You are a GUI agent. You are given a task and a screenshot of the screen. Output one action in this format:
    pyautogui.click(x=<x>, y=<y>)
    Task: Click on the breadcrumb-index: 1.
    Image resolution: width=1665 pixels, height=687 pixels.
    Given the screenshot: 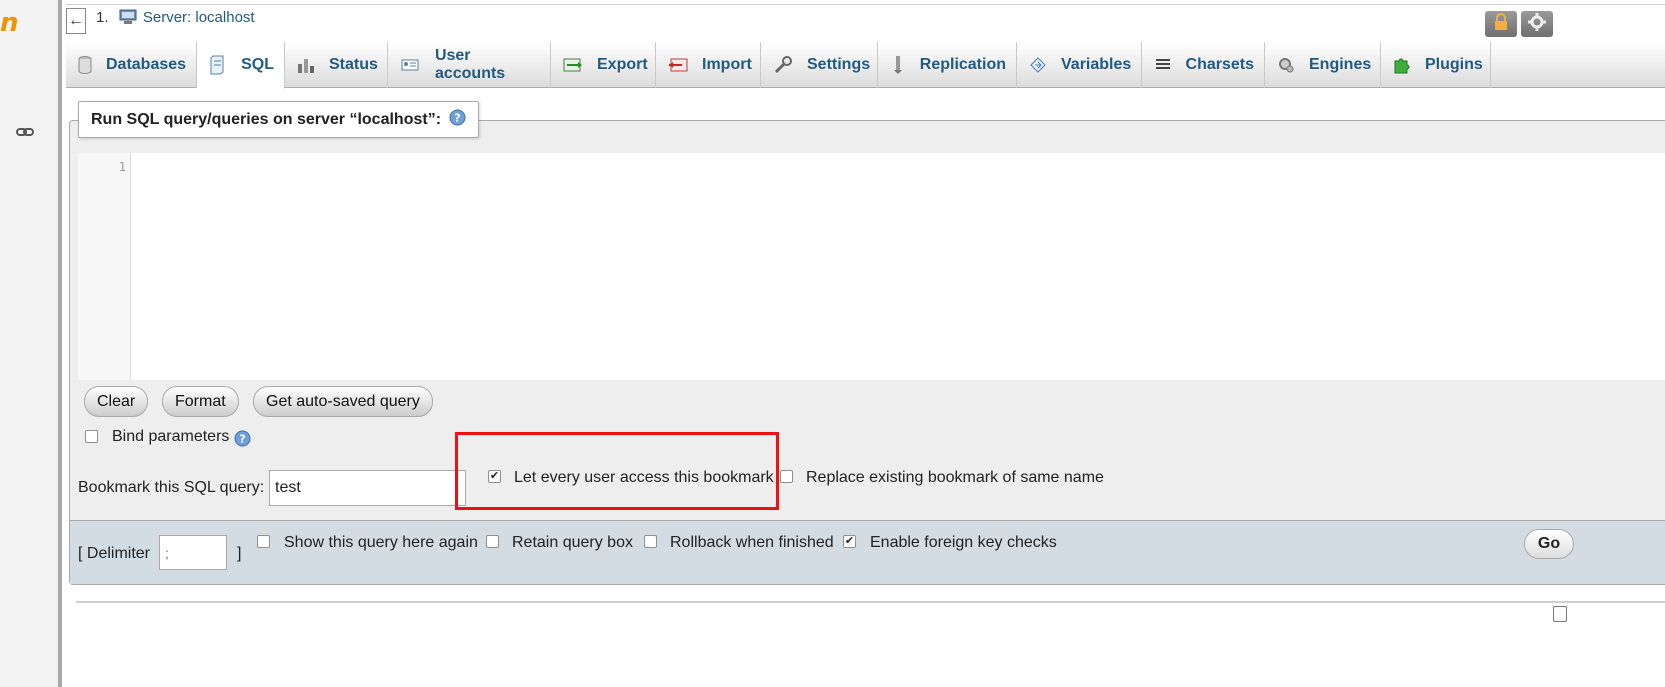 What is the action you would take?
    pyautogui.click(x=102, y=17)
    